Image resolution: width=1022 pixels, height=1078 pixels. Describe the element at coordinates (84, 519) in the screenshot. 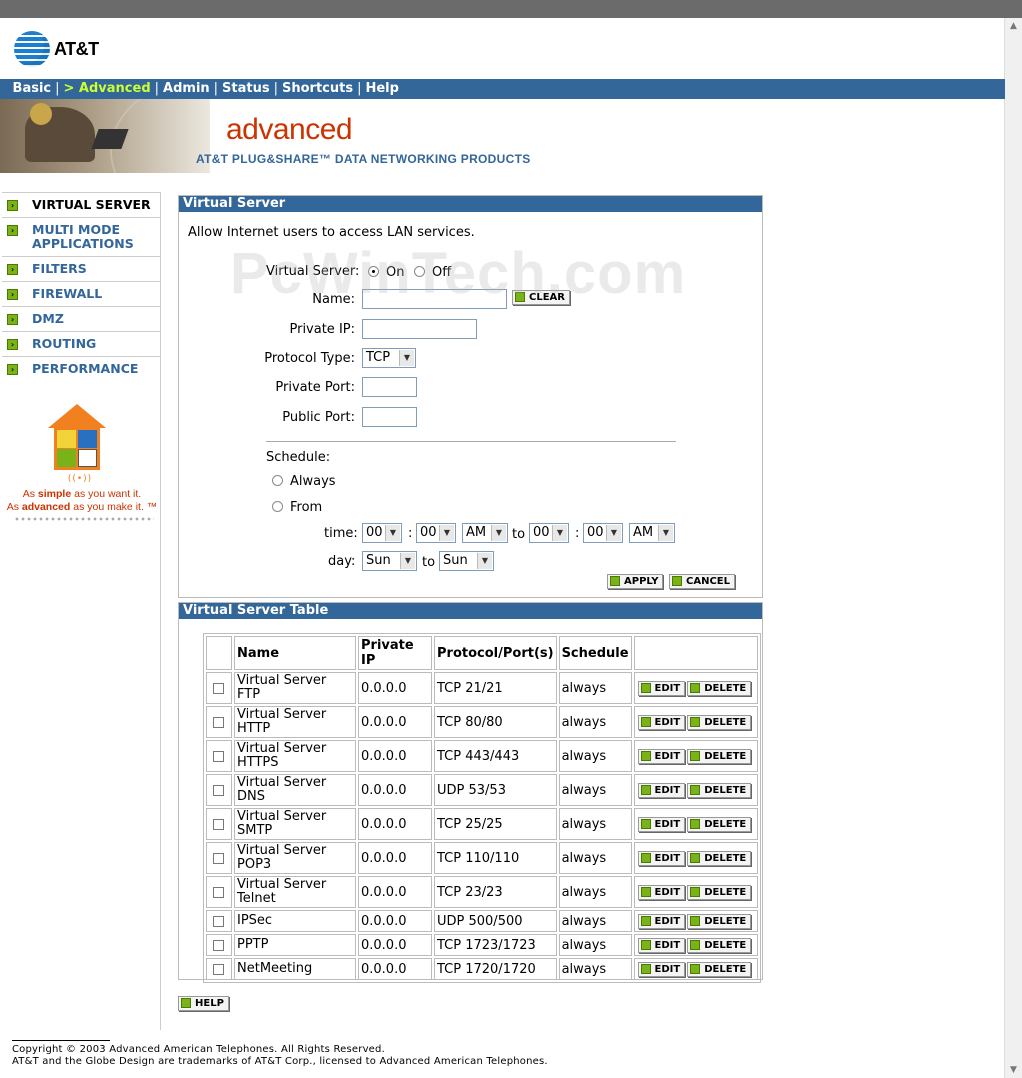

I see `decorative-dots` at that location.